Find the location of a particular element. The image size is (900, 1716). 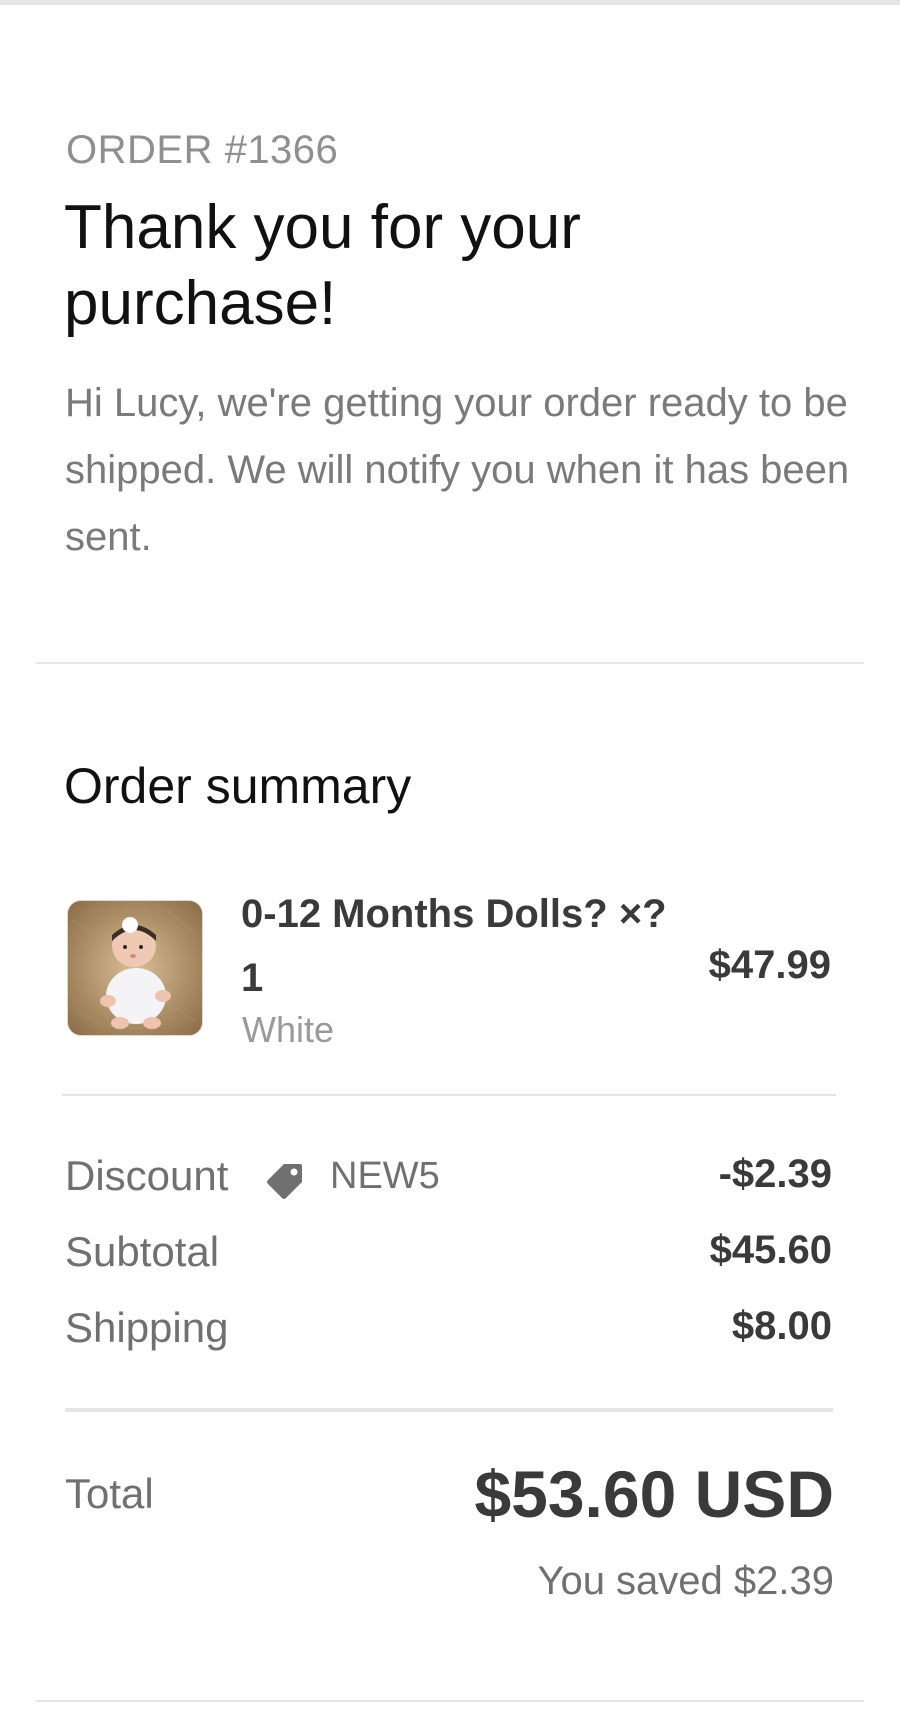

order-number: ORDER #1366 is located at coordinates (202, 150).